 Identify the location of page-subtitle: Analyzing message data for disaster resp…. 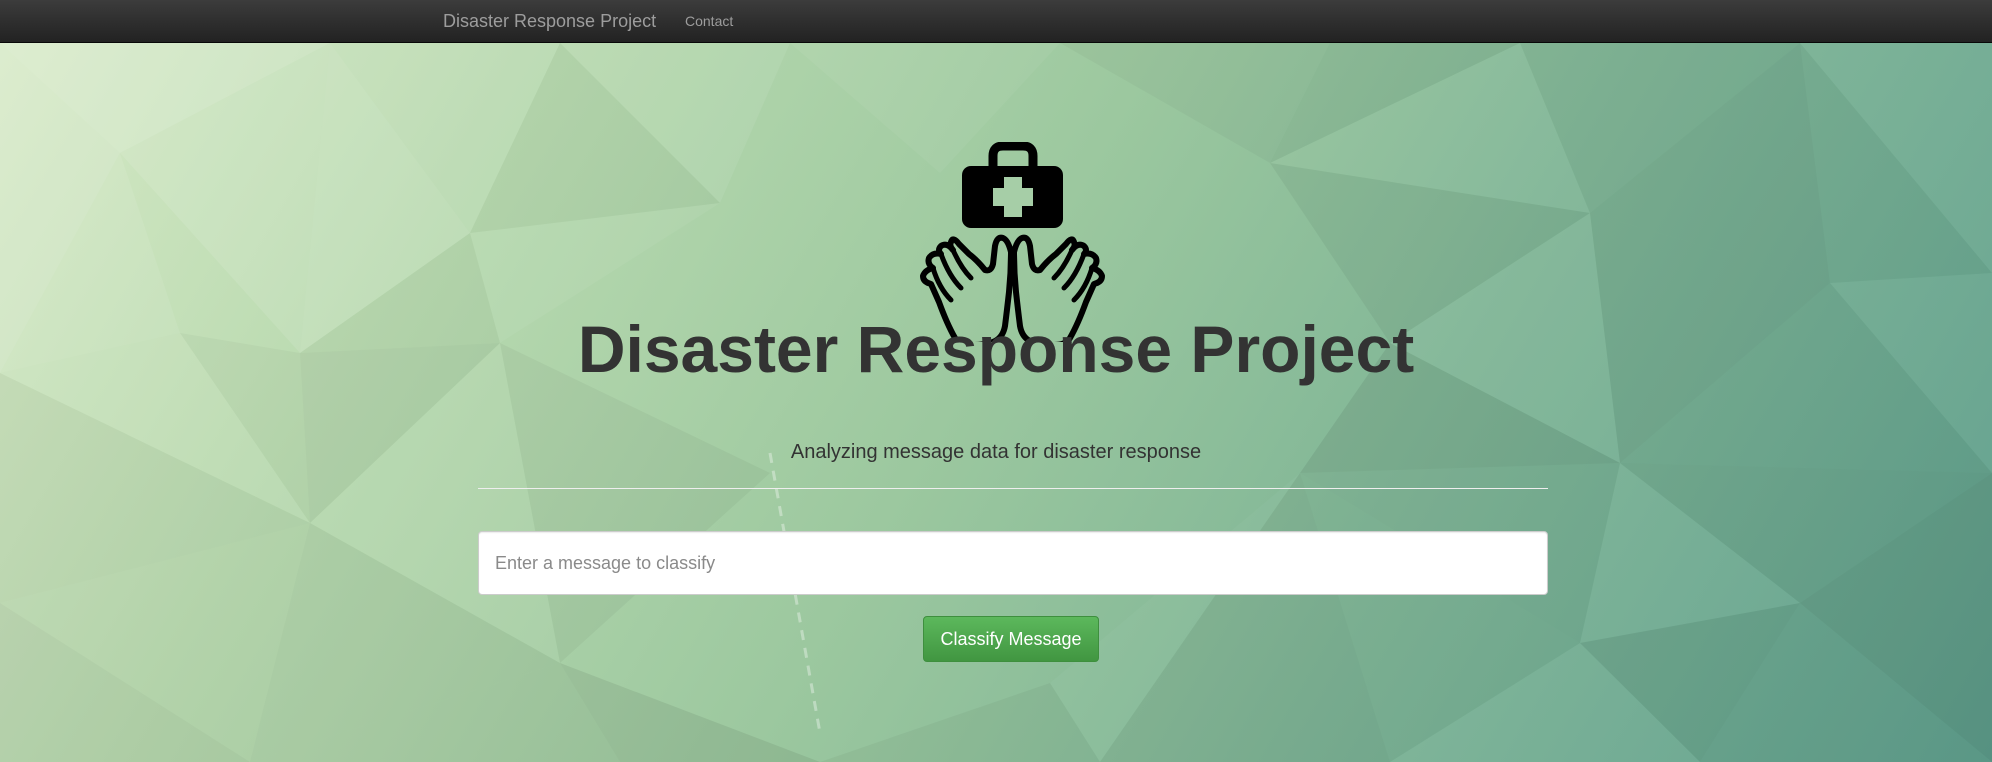
(996, 452).